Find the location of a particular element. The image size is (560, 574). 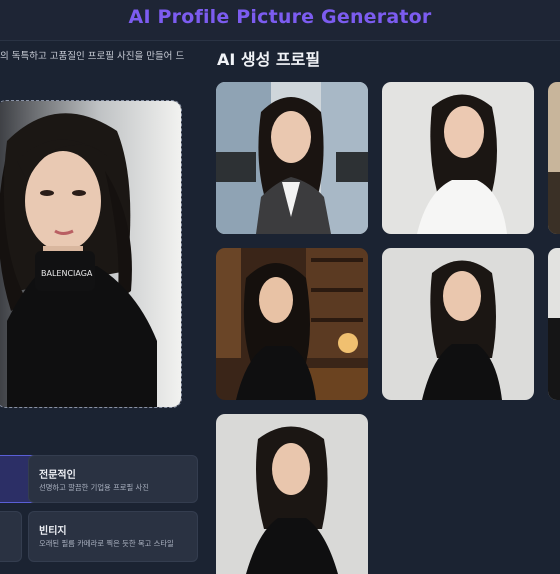

style-card is located at coordinates (11, 536).